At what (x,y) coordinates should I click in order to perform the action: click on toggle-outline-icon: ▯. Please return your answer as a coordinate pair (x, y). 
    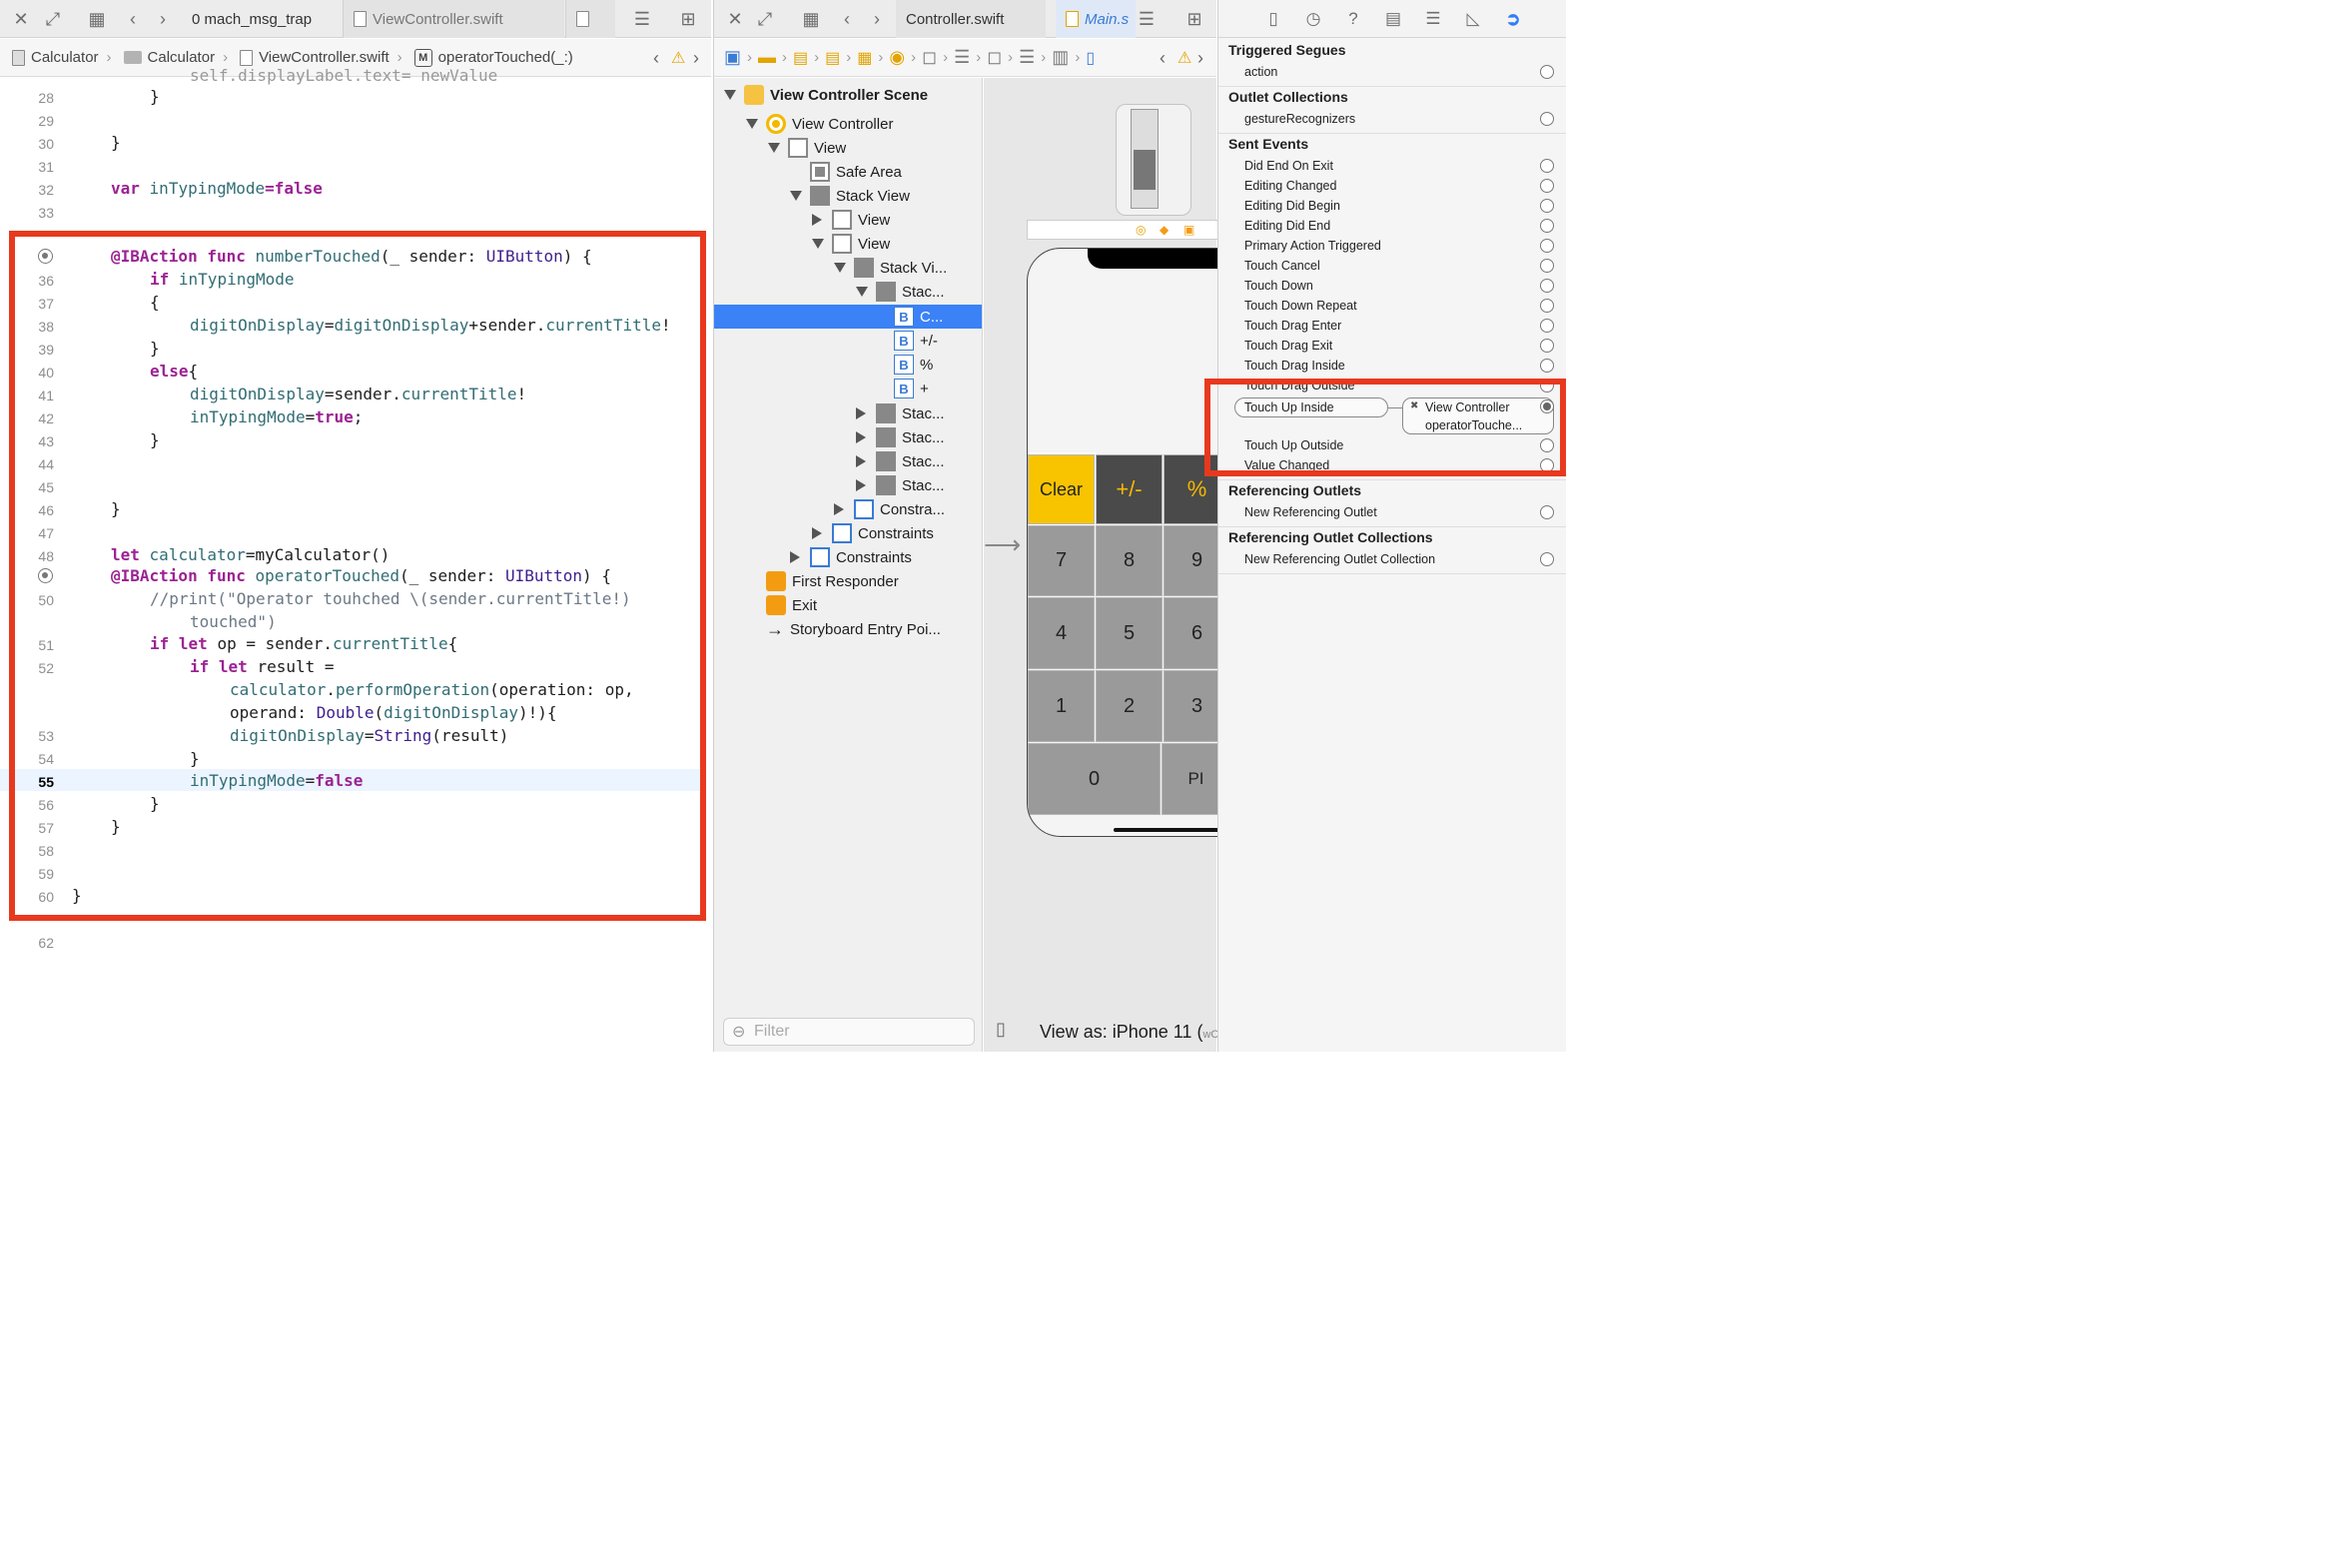
    Looking at the image, I should click on (1001, 1029).